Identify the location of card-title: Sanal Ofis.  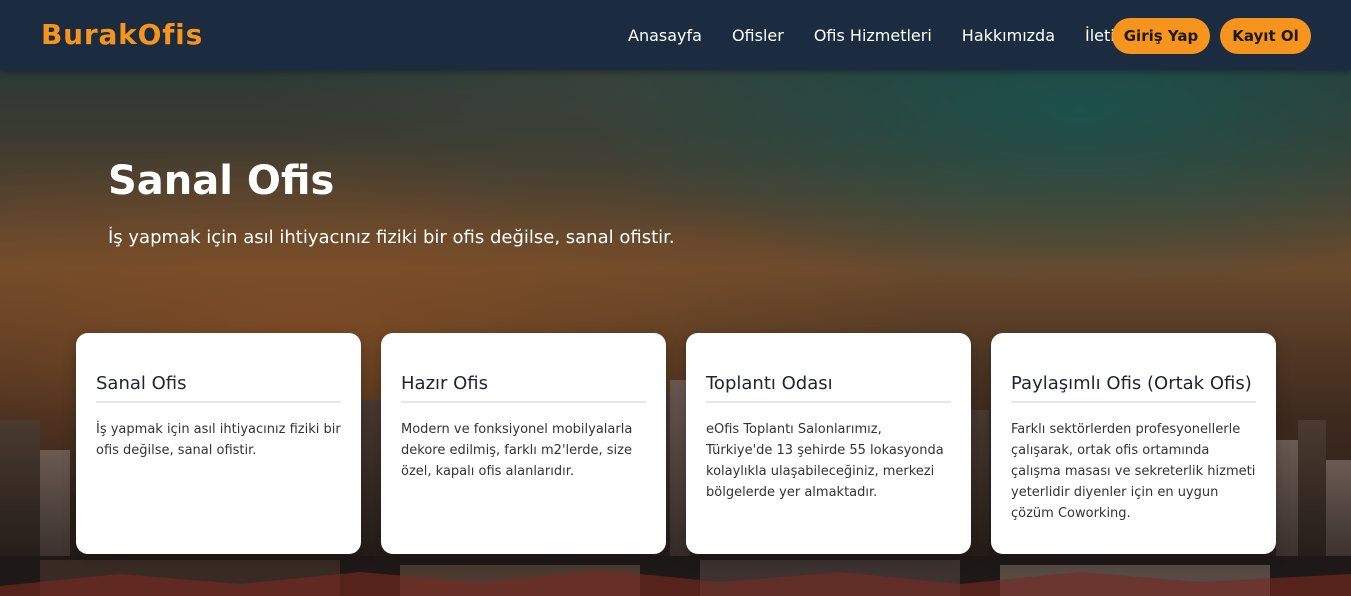
(218, 388).